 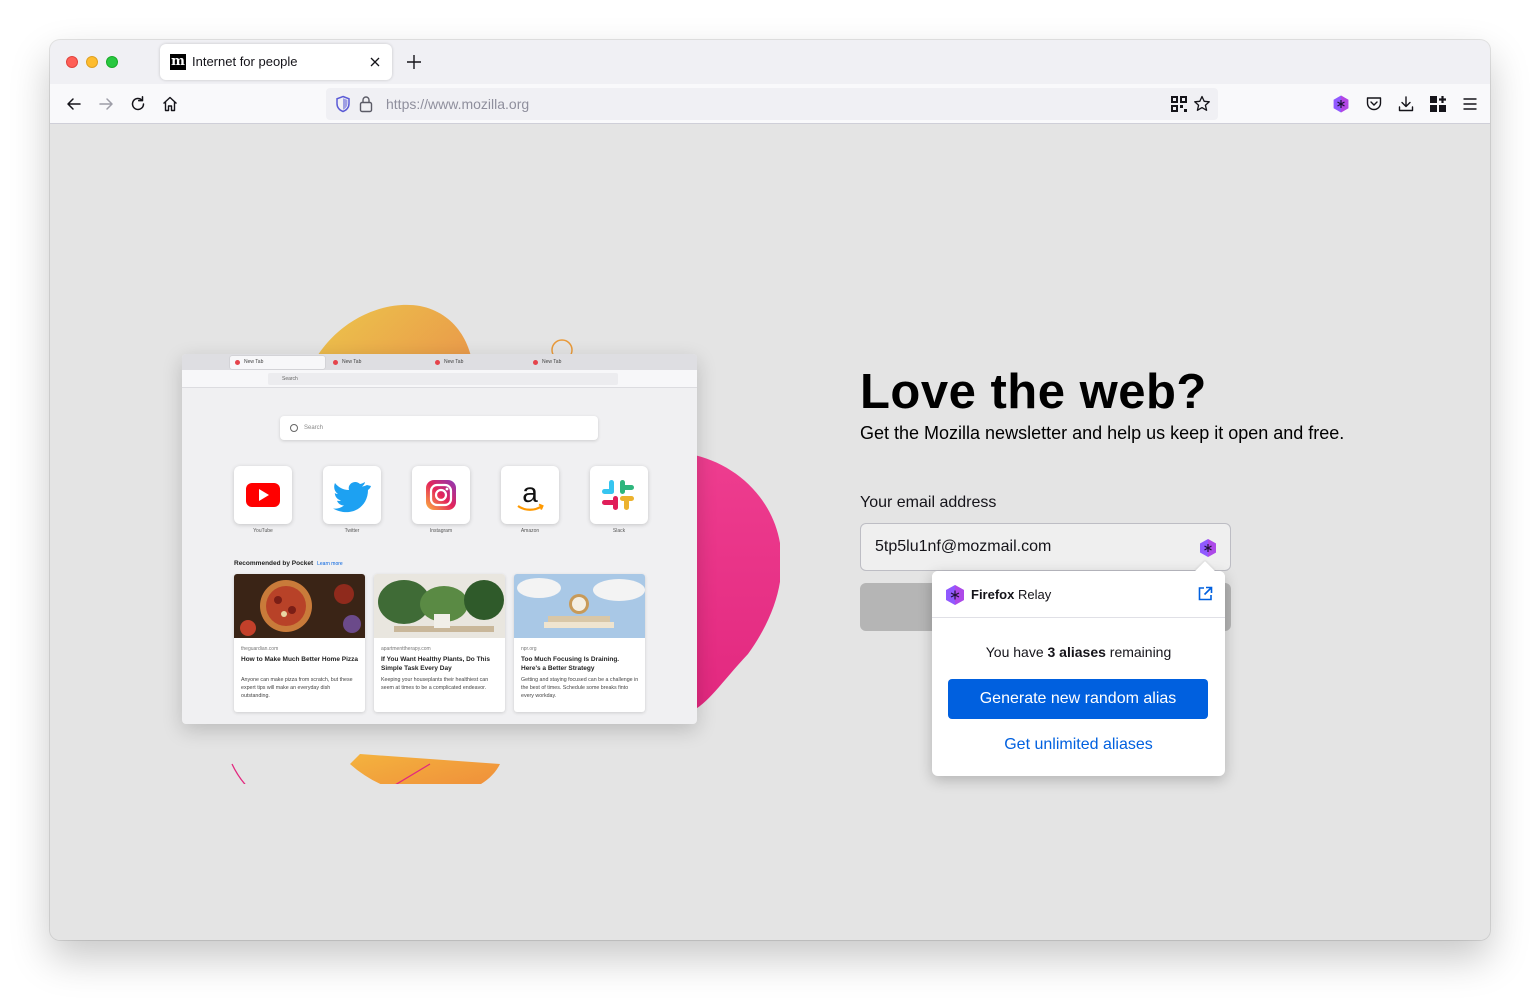 I want to click on instagram-tile, so click(x=441, y=495).